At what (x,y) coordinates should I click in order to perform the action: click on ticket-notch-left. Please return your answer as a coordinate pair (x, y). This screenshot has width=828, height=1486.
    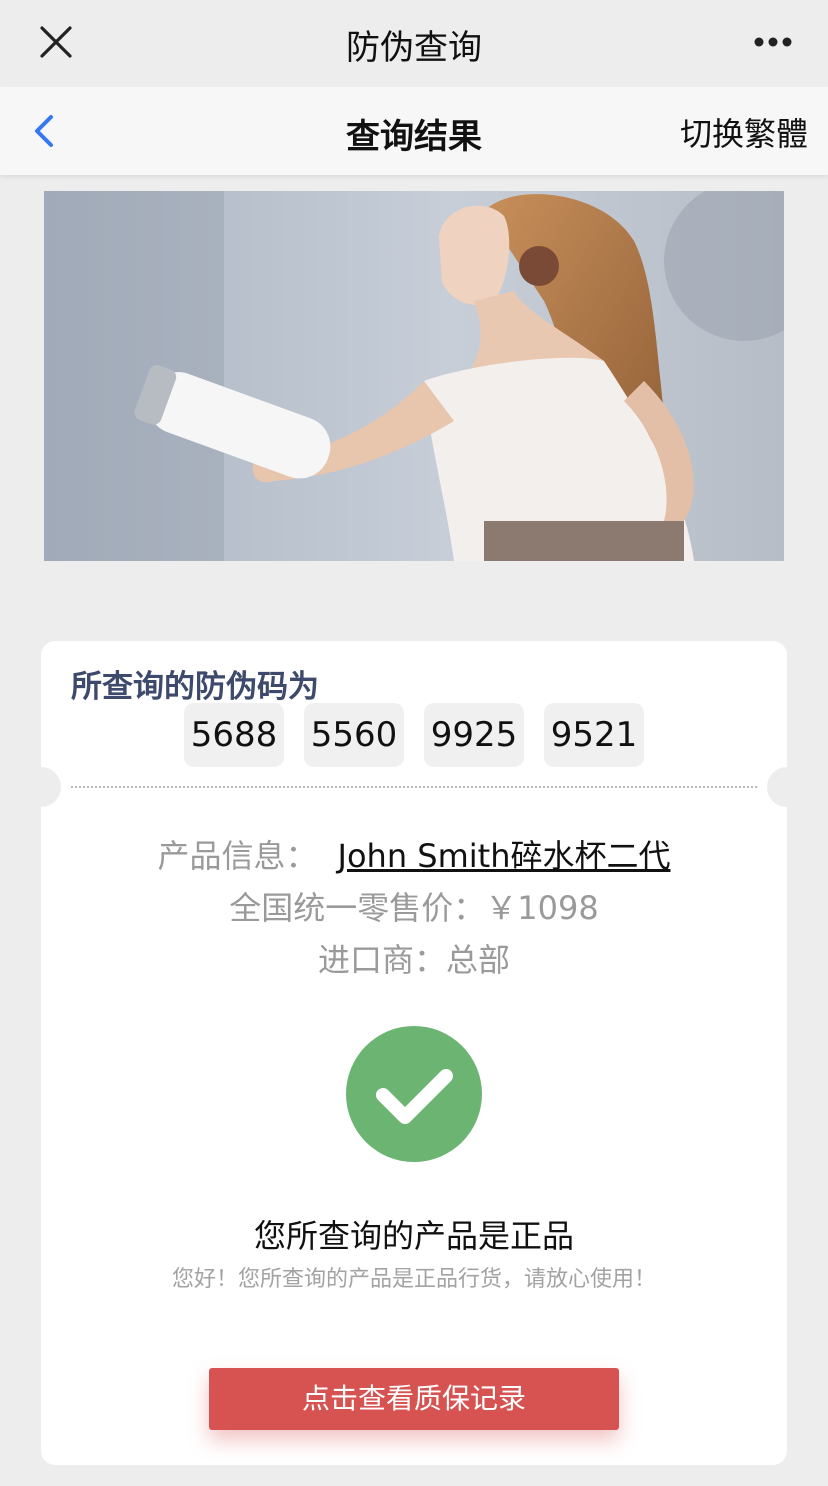
    Looking at the image, I should click on (41, 787).